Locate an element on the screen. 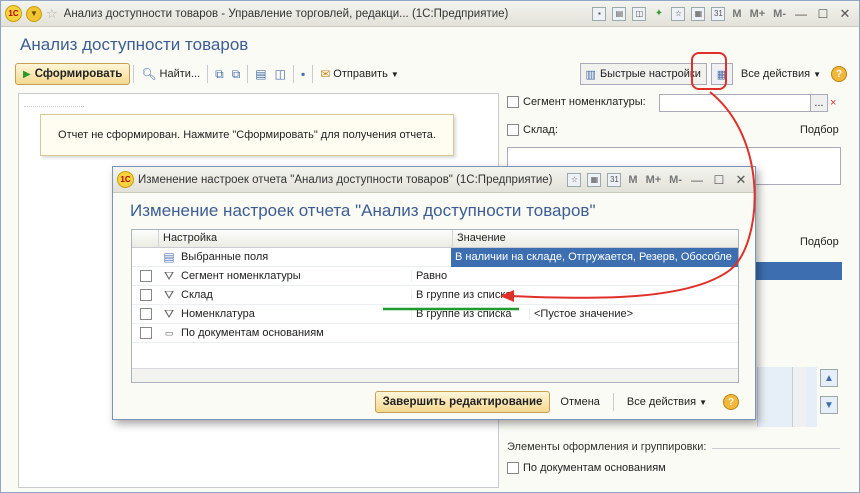  horizontal-scrollbar is located at coordinates (435, 375).